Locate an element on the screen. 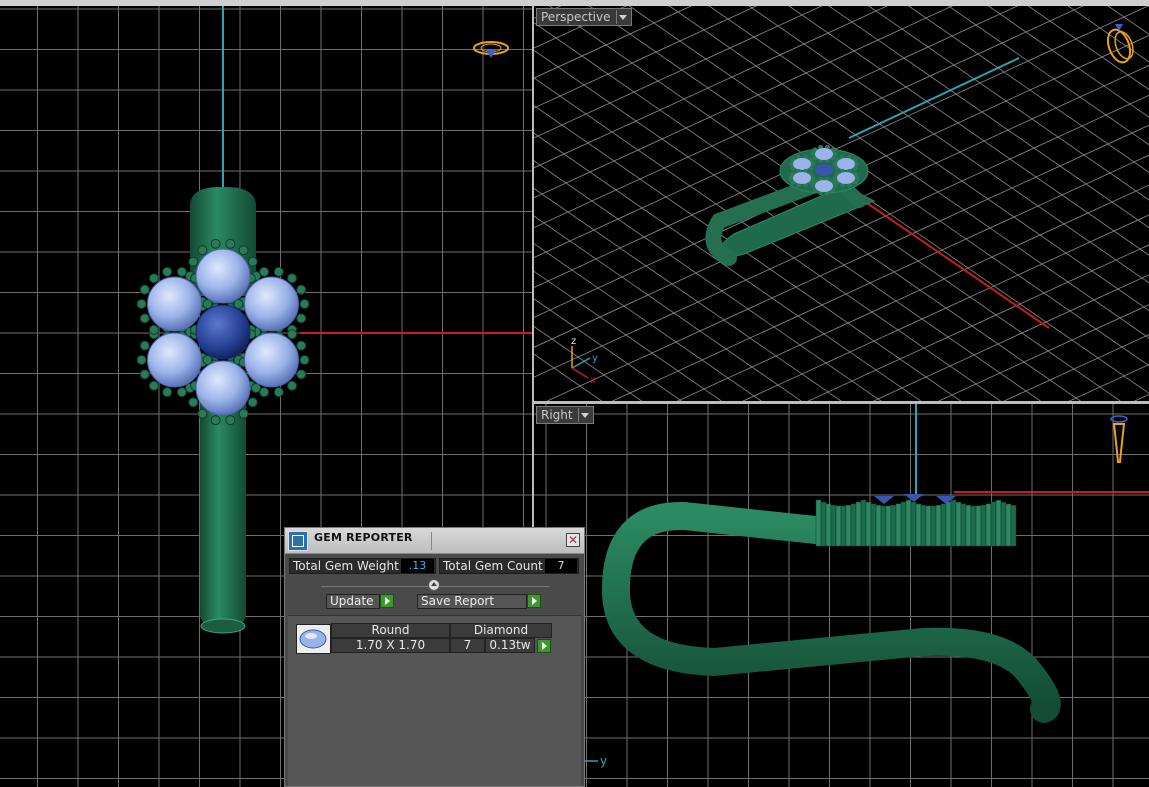 This screenshot has height=787, width=1149. view-cube-icon is located at coordinates (1120, 44).